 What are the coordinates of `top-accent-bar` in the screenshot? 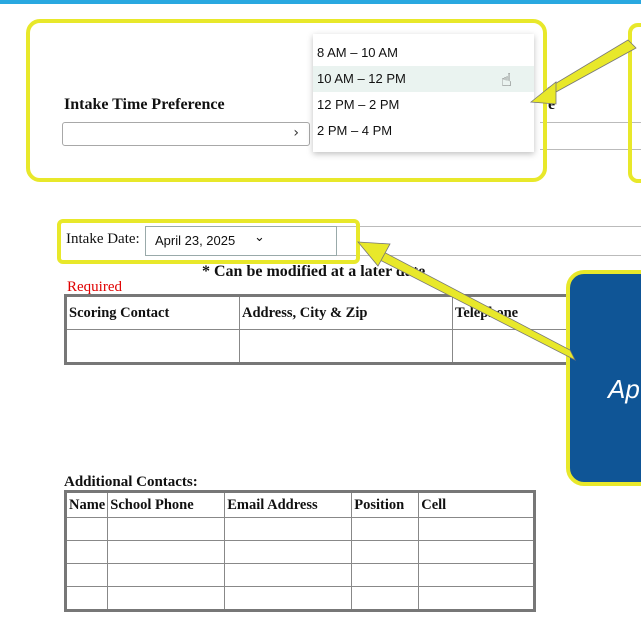 It's located at (320, 2).